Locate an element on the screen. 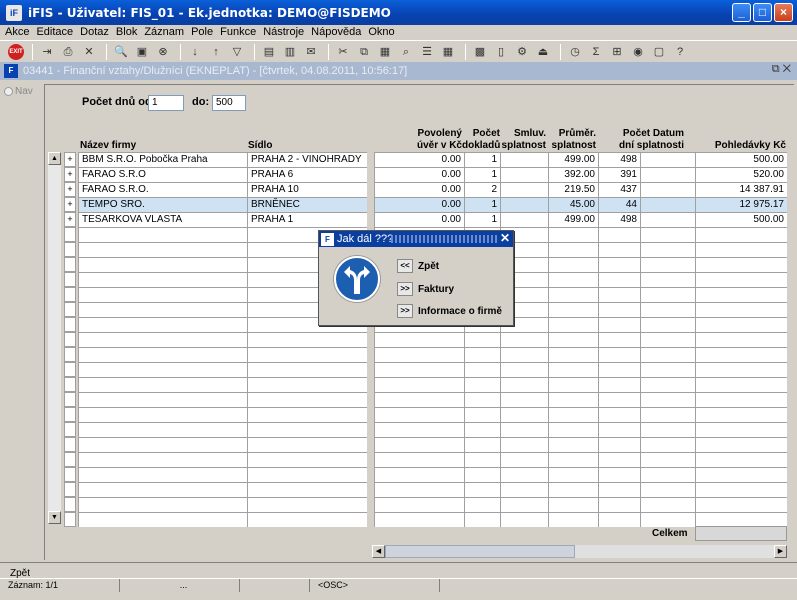 The image size is (797, 600). cancel-query-icon: ⊗ is located at coordinates (163, 52).